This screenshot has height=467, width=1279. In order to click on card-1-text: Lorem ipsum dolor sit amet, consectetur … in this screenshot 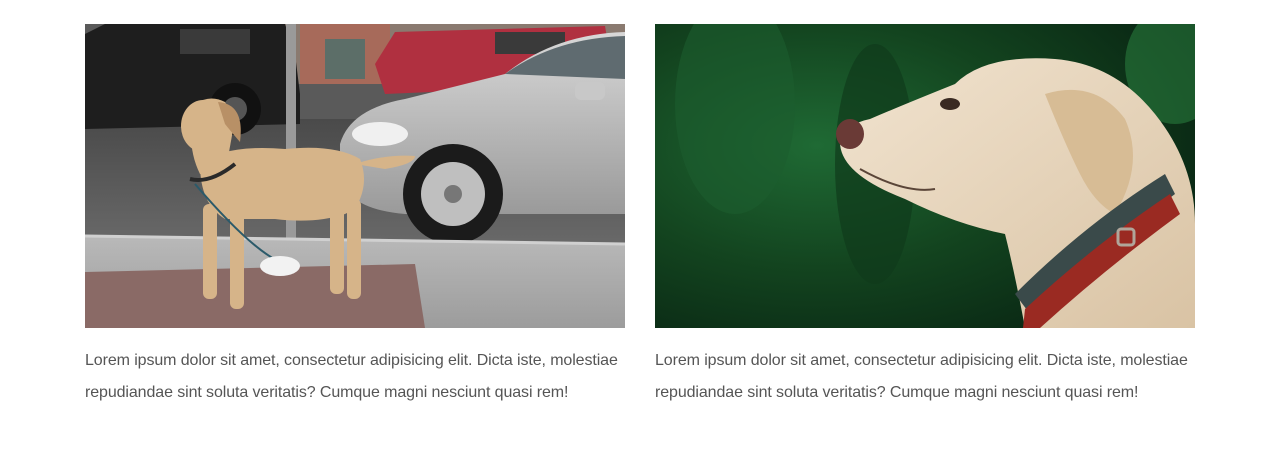, I will do `click(351, 376)`.